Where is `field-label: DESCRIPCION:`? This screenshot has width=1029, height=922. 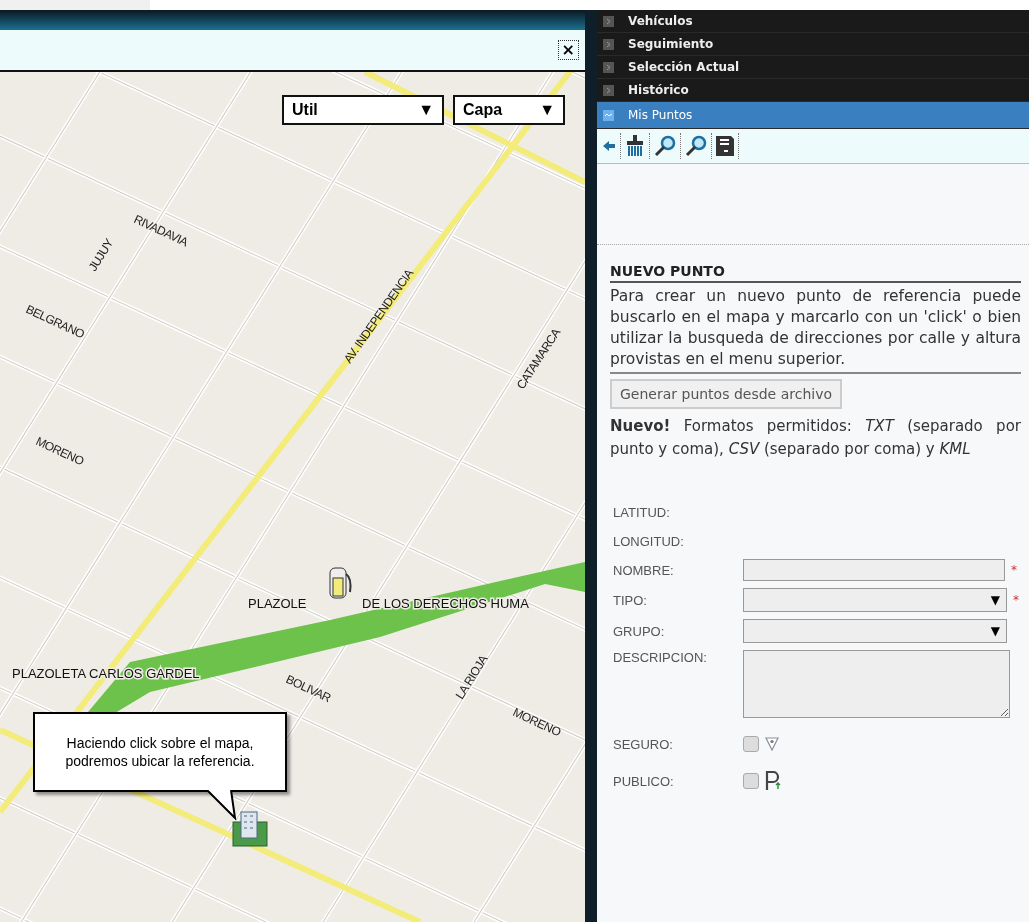 field-label: DESCRIPCION: is located at coordinates (660, 657).